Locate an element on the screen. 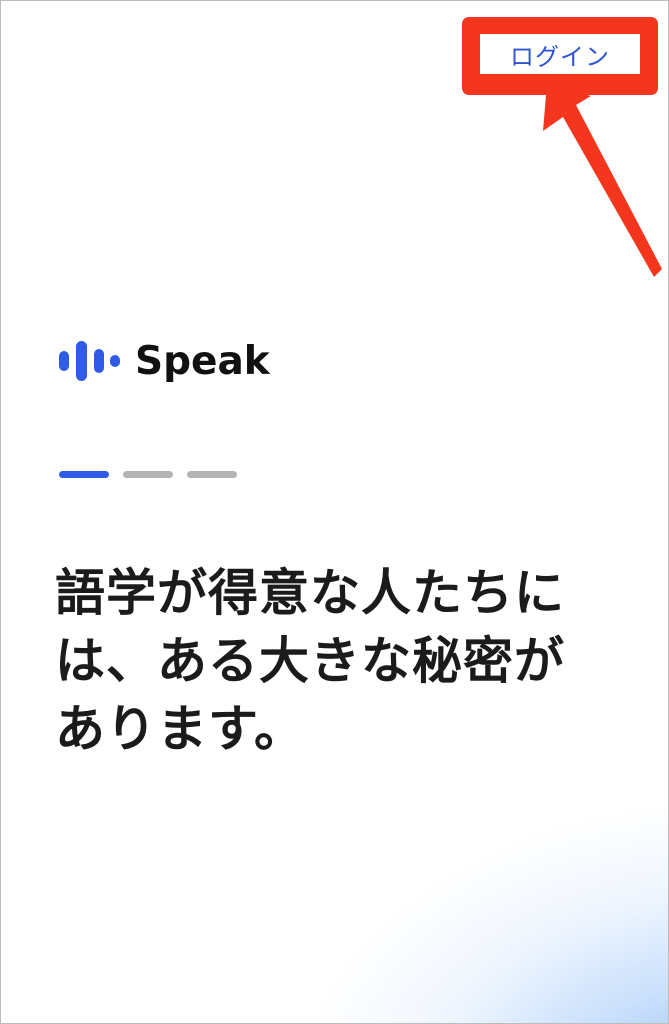  page-indicator is located at coordinates (148, 474).